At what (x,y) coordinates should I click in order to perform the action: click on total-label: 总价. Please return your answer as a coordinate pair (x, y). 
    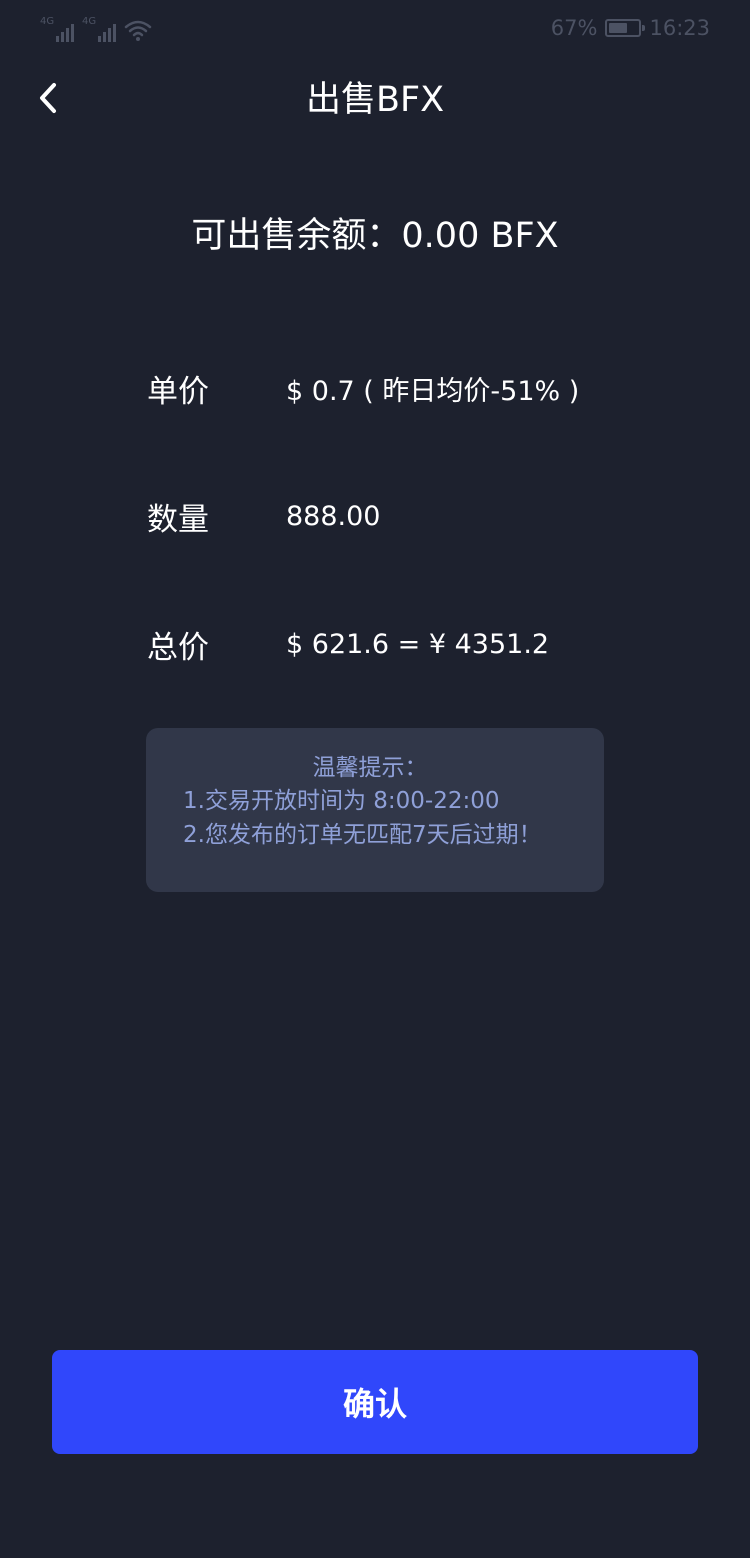
    Looking at the image, I should click on (178, 647).